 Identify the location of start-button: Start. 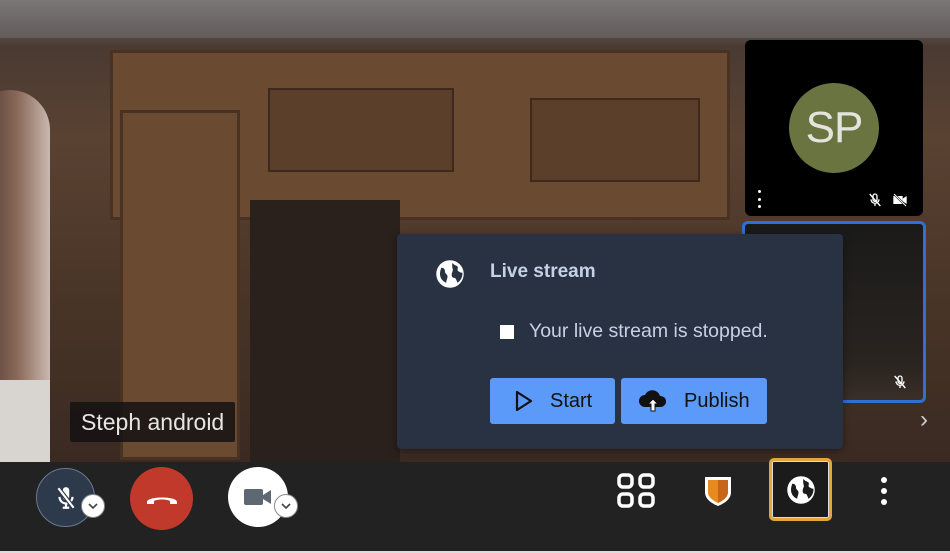
(552, 401).